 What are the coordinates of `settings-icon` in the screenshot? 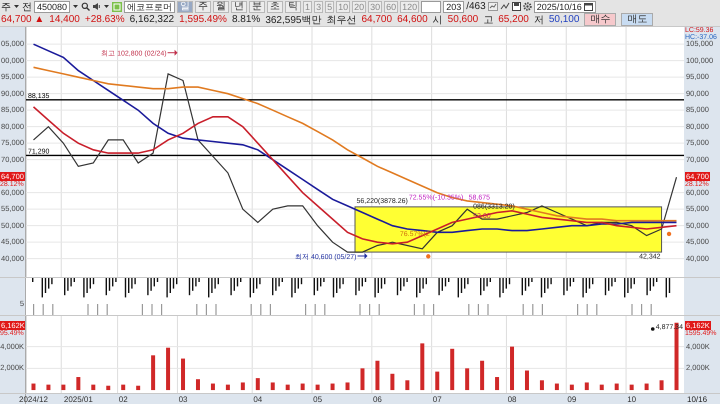 It's located at (527, 6).